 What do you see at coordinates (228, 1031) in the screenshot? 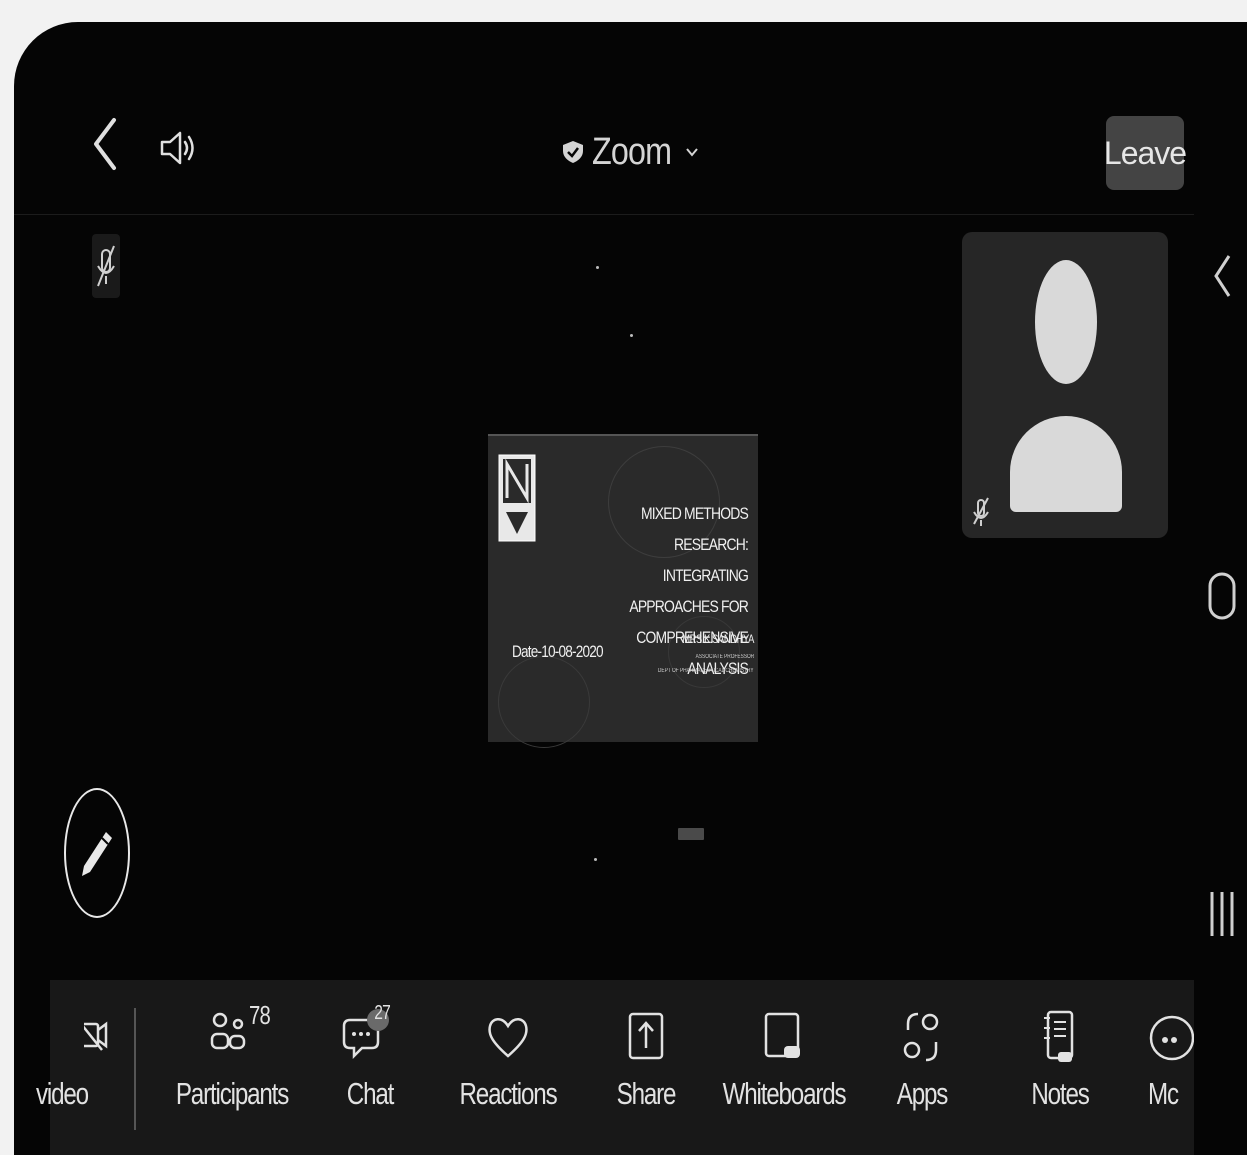
I see `participants-icon` at bounding box center [228, 1031].